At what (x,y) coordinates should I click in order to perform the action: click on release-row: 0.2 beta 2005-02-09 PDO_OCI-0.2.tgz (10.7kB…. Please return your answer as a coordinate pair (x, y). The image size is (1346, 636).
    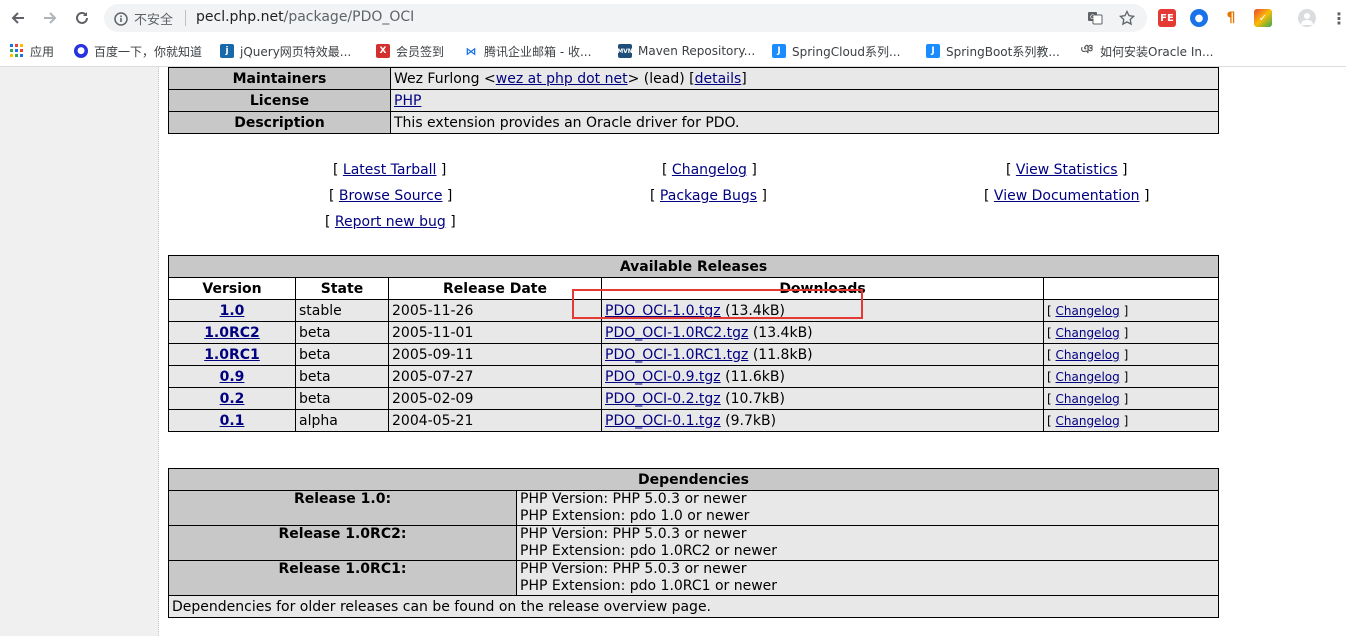
    Looking at the image, I should click on (693, 398).